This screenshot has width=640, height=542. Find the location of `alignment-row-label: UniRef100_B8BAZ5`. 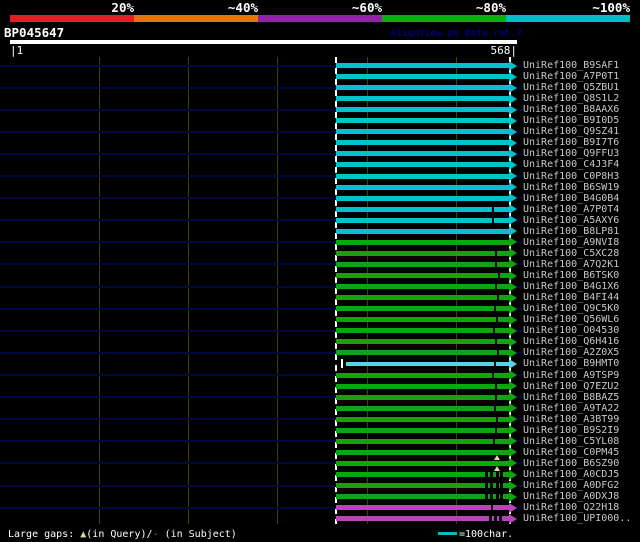

alignment-row-label: UniRef100_B8BAZ5 is located at coordinates (571, 397).